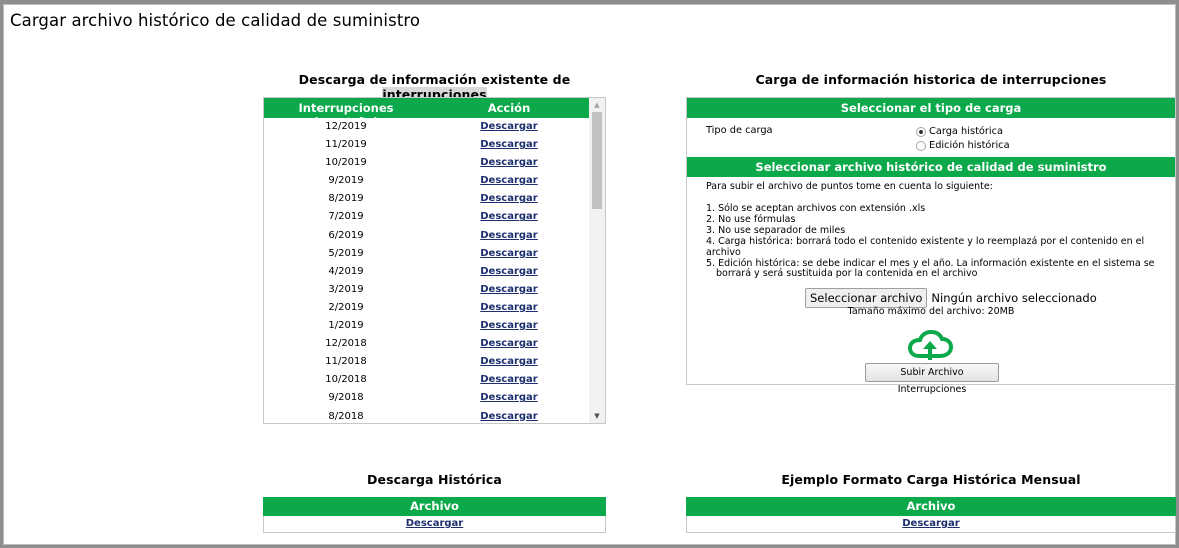 This screenshot has height=548, width=1179. I want to click on radio-historic-load: Carga histórica, so click(959, 131).